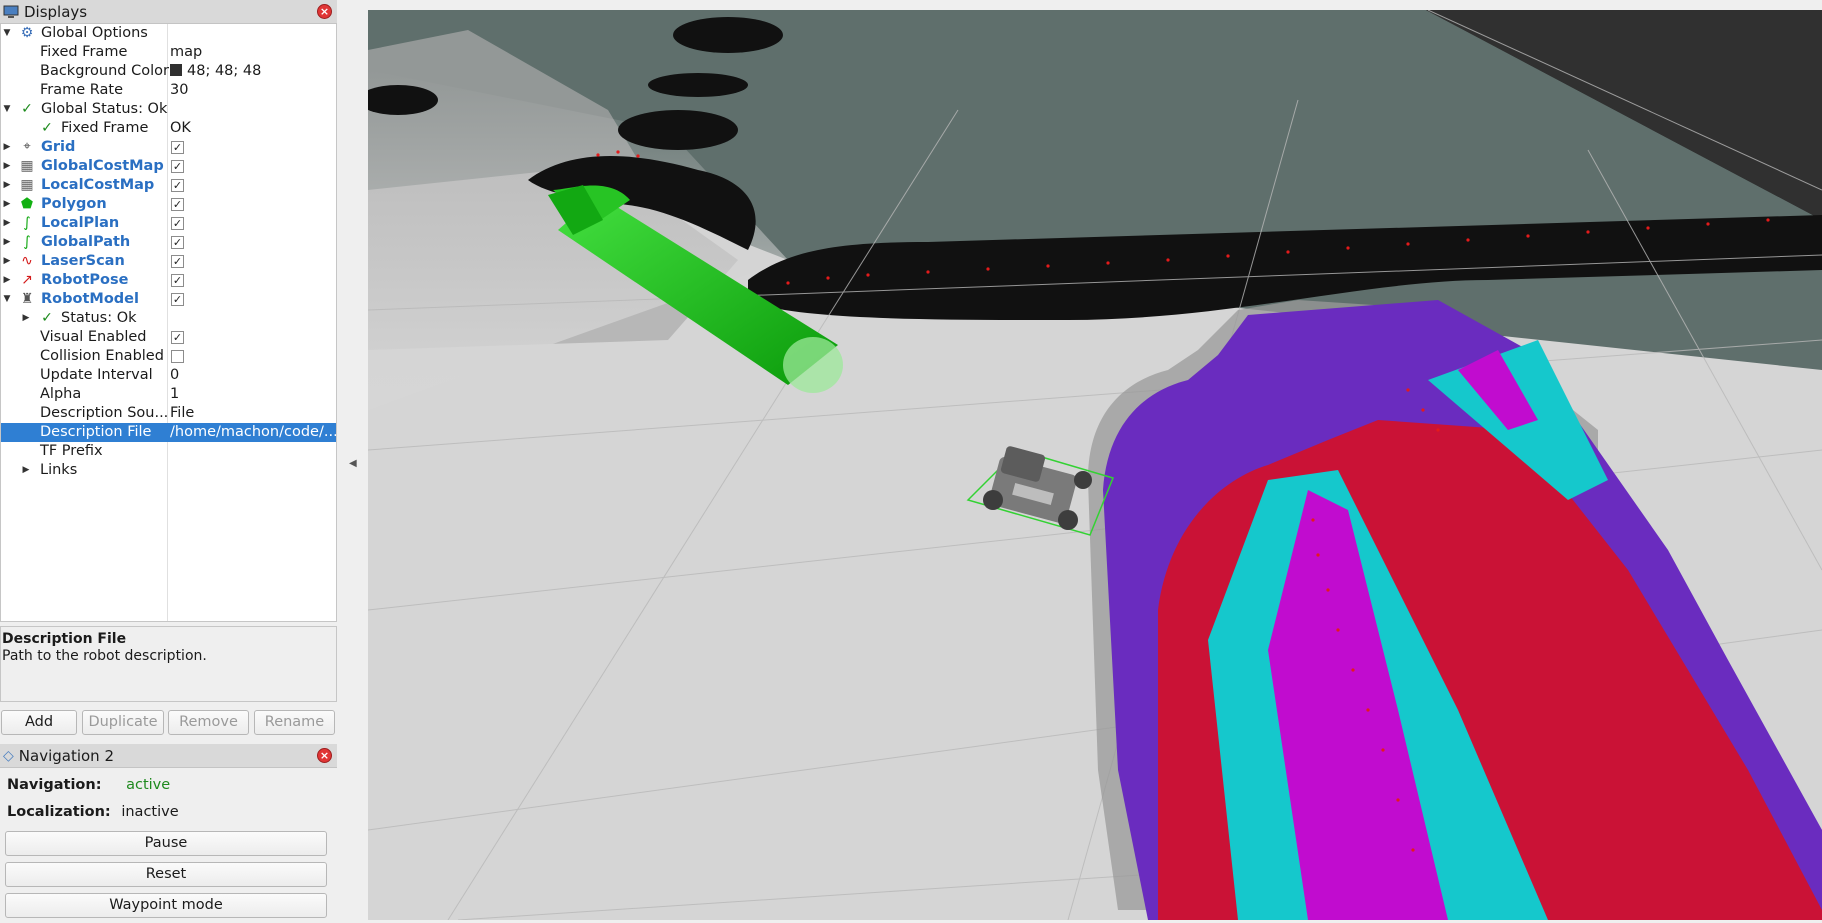 The width and height of the screenshot is (1822, 923). I want to click on nav-diamond-icon: ◇, so click(8, 755).